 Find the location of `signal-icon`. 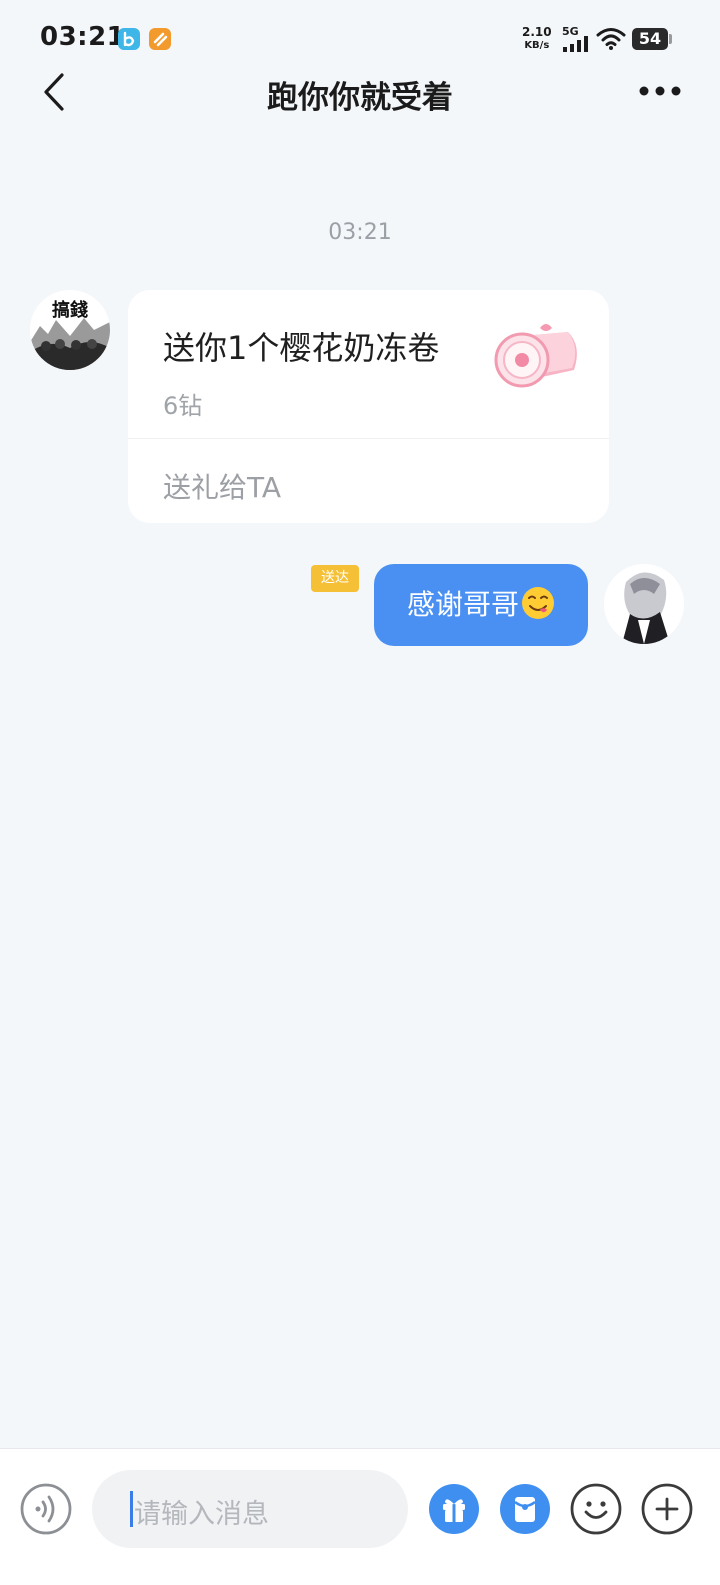

signal-icon is located at coordinates (575, 44).